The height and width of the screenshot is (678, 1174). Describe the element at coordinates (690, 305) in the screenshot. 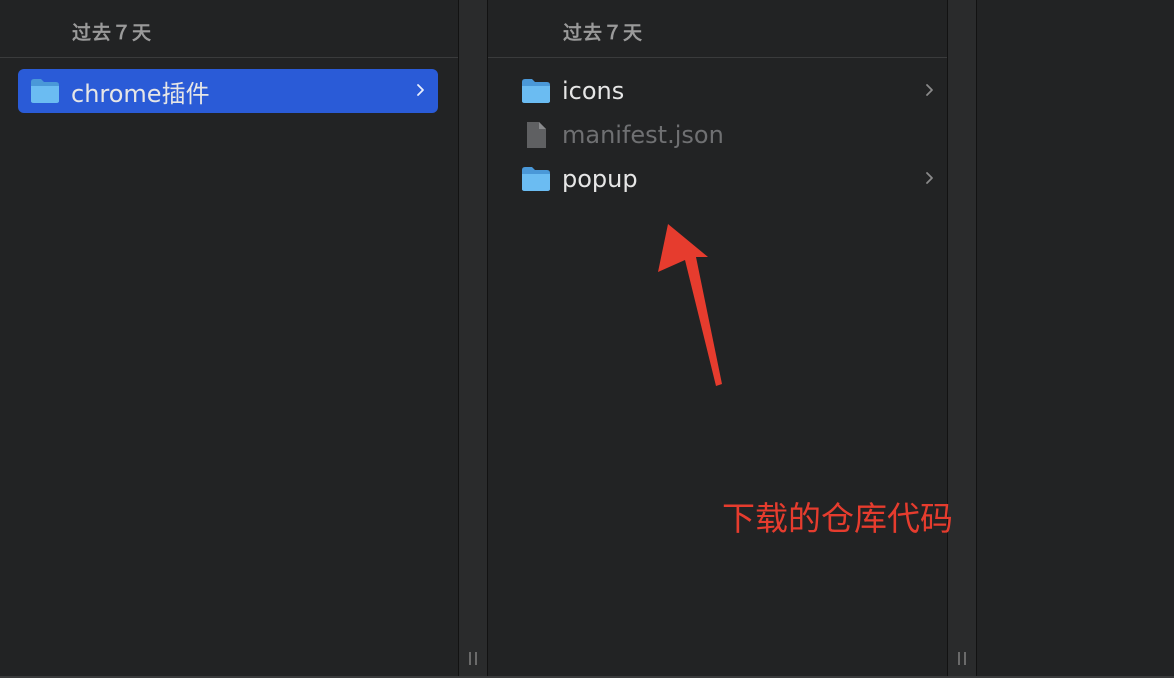

I see `red-arrow-annotation-icon` at that location.